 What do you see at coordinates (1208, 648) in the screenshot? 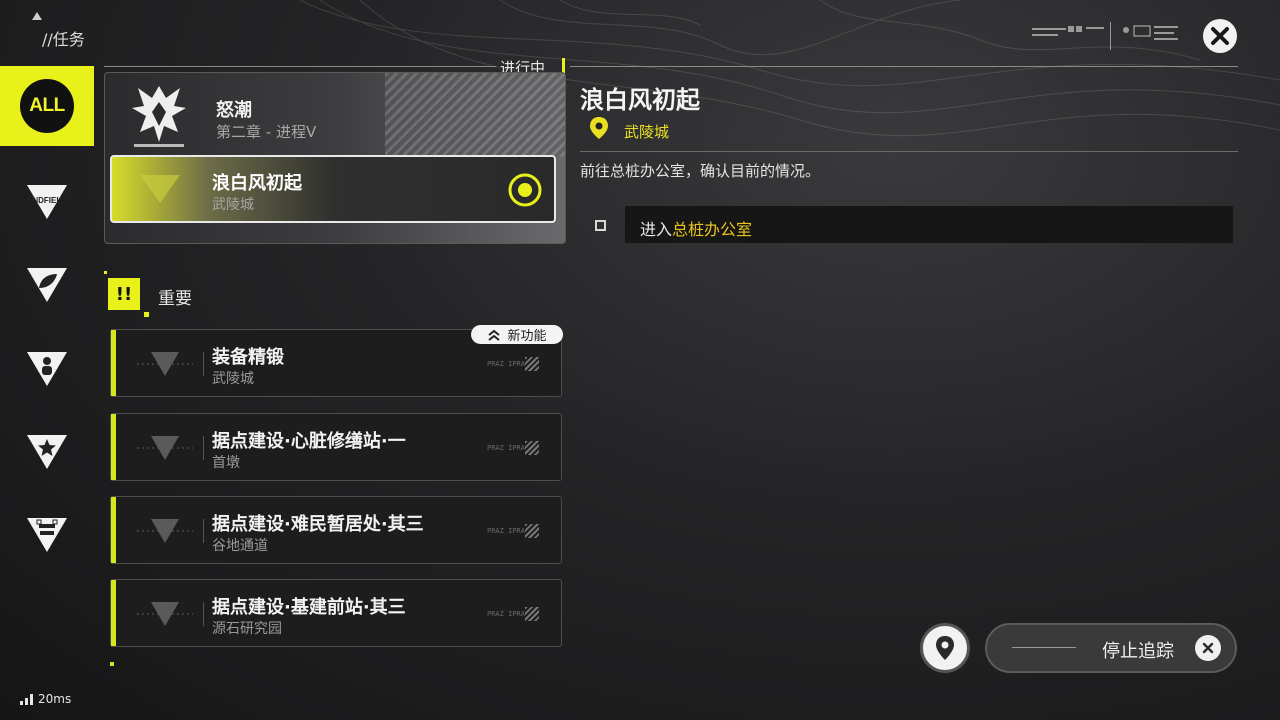
I see `stop-tracking-icon` at bounding box center [1208, 648].